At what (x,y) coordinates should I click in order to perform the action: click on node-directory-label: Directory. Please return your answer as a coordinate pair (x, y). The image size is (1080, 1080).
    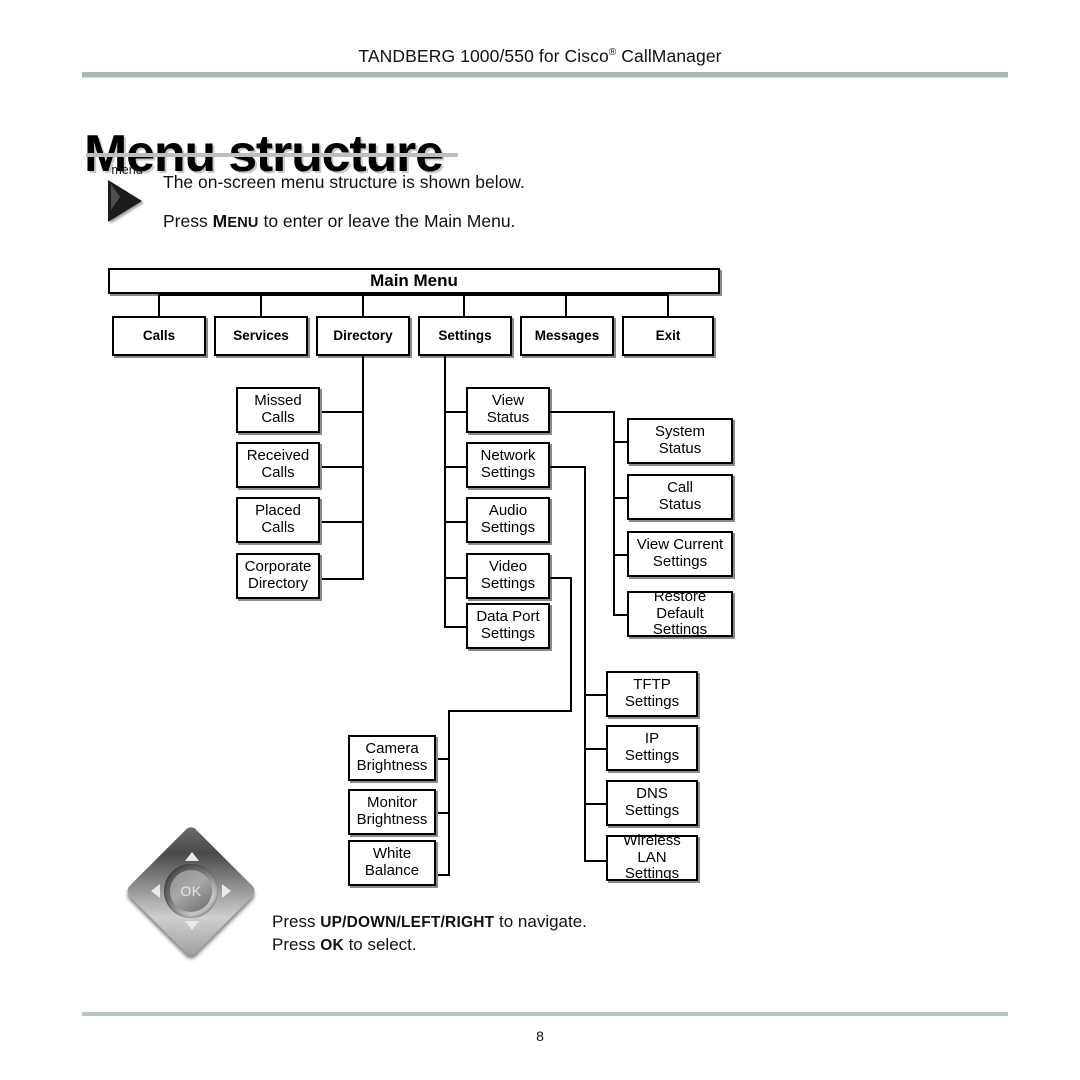
    Looking at the image, I should click on (363, 336).